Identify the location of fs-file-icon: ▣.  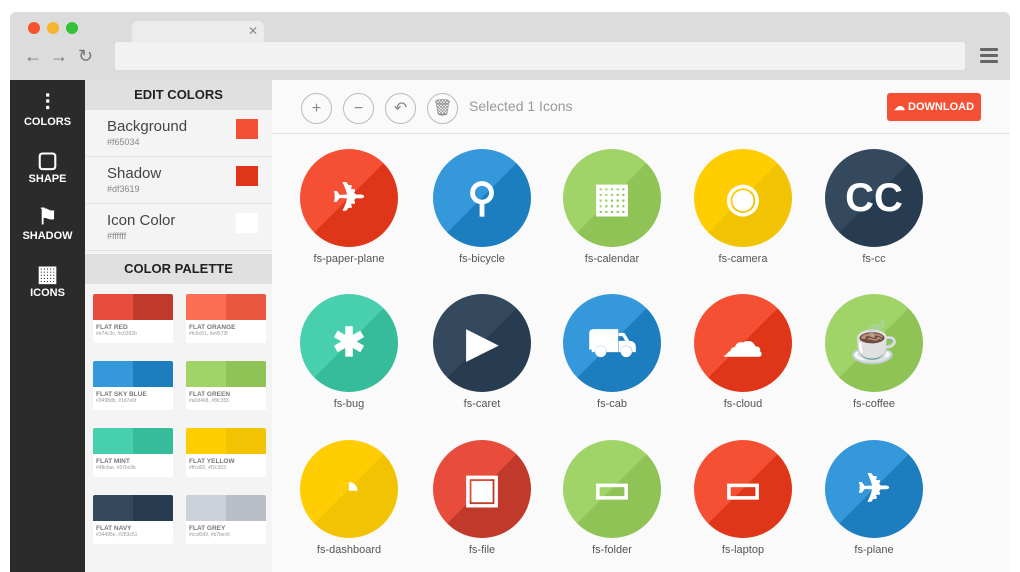
(482, 489).